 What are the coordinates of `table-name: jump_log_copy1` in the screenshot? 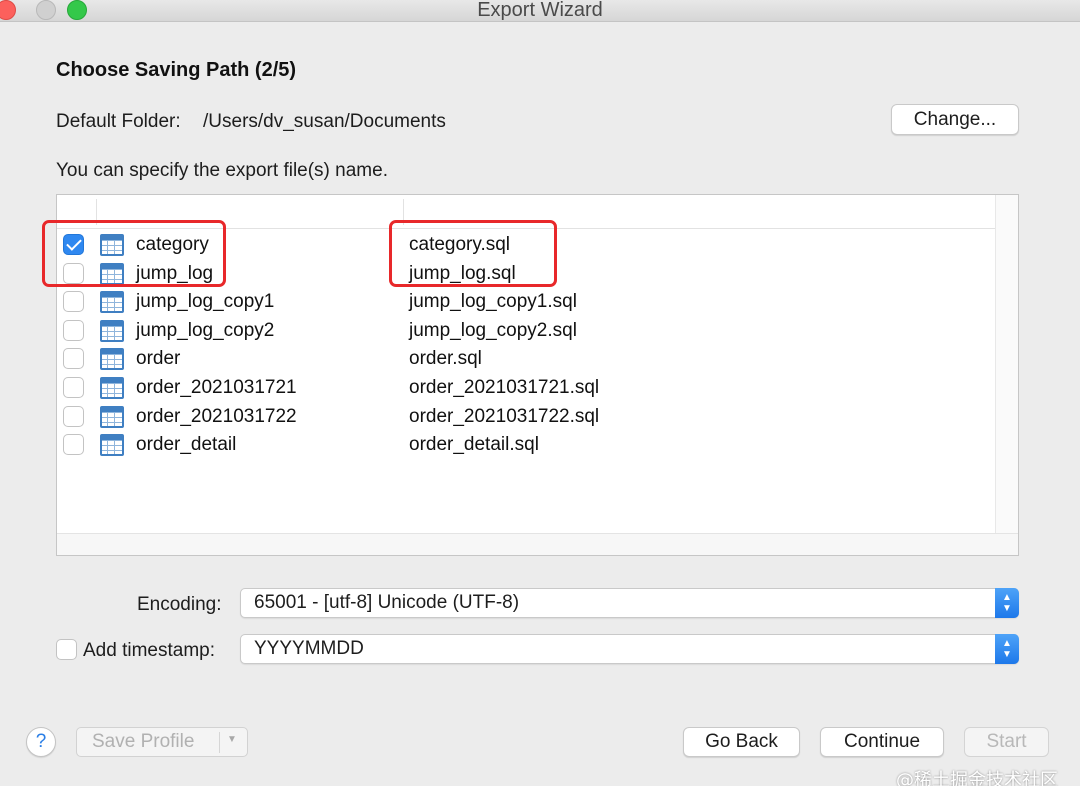 It's located at (205, 302).